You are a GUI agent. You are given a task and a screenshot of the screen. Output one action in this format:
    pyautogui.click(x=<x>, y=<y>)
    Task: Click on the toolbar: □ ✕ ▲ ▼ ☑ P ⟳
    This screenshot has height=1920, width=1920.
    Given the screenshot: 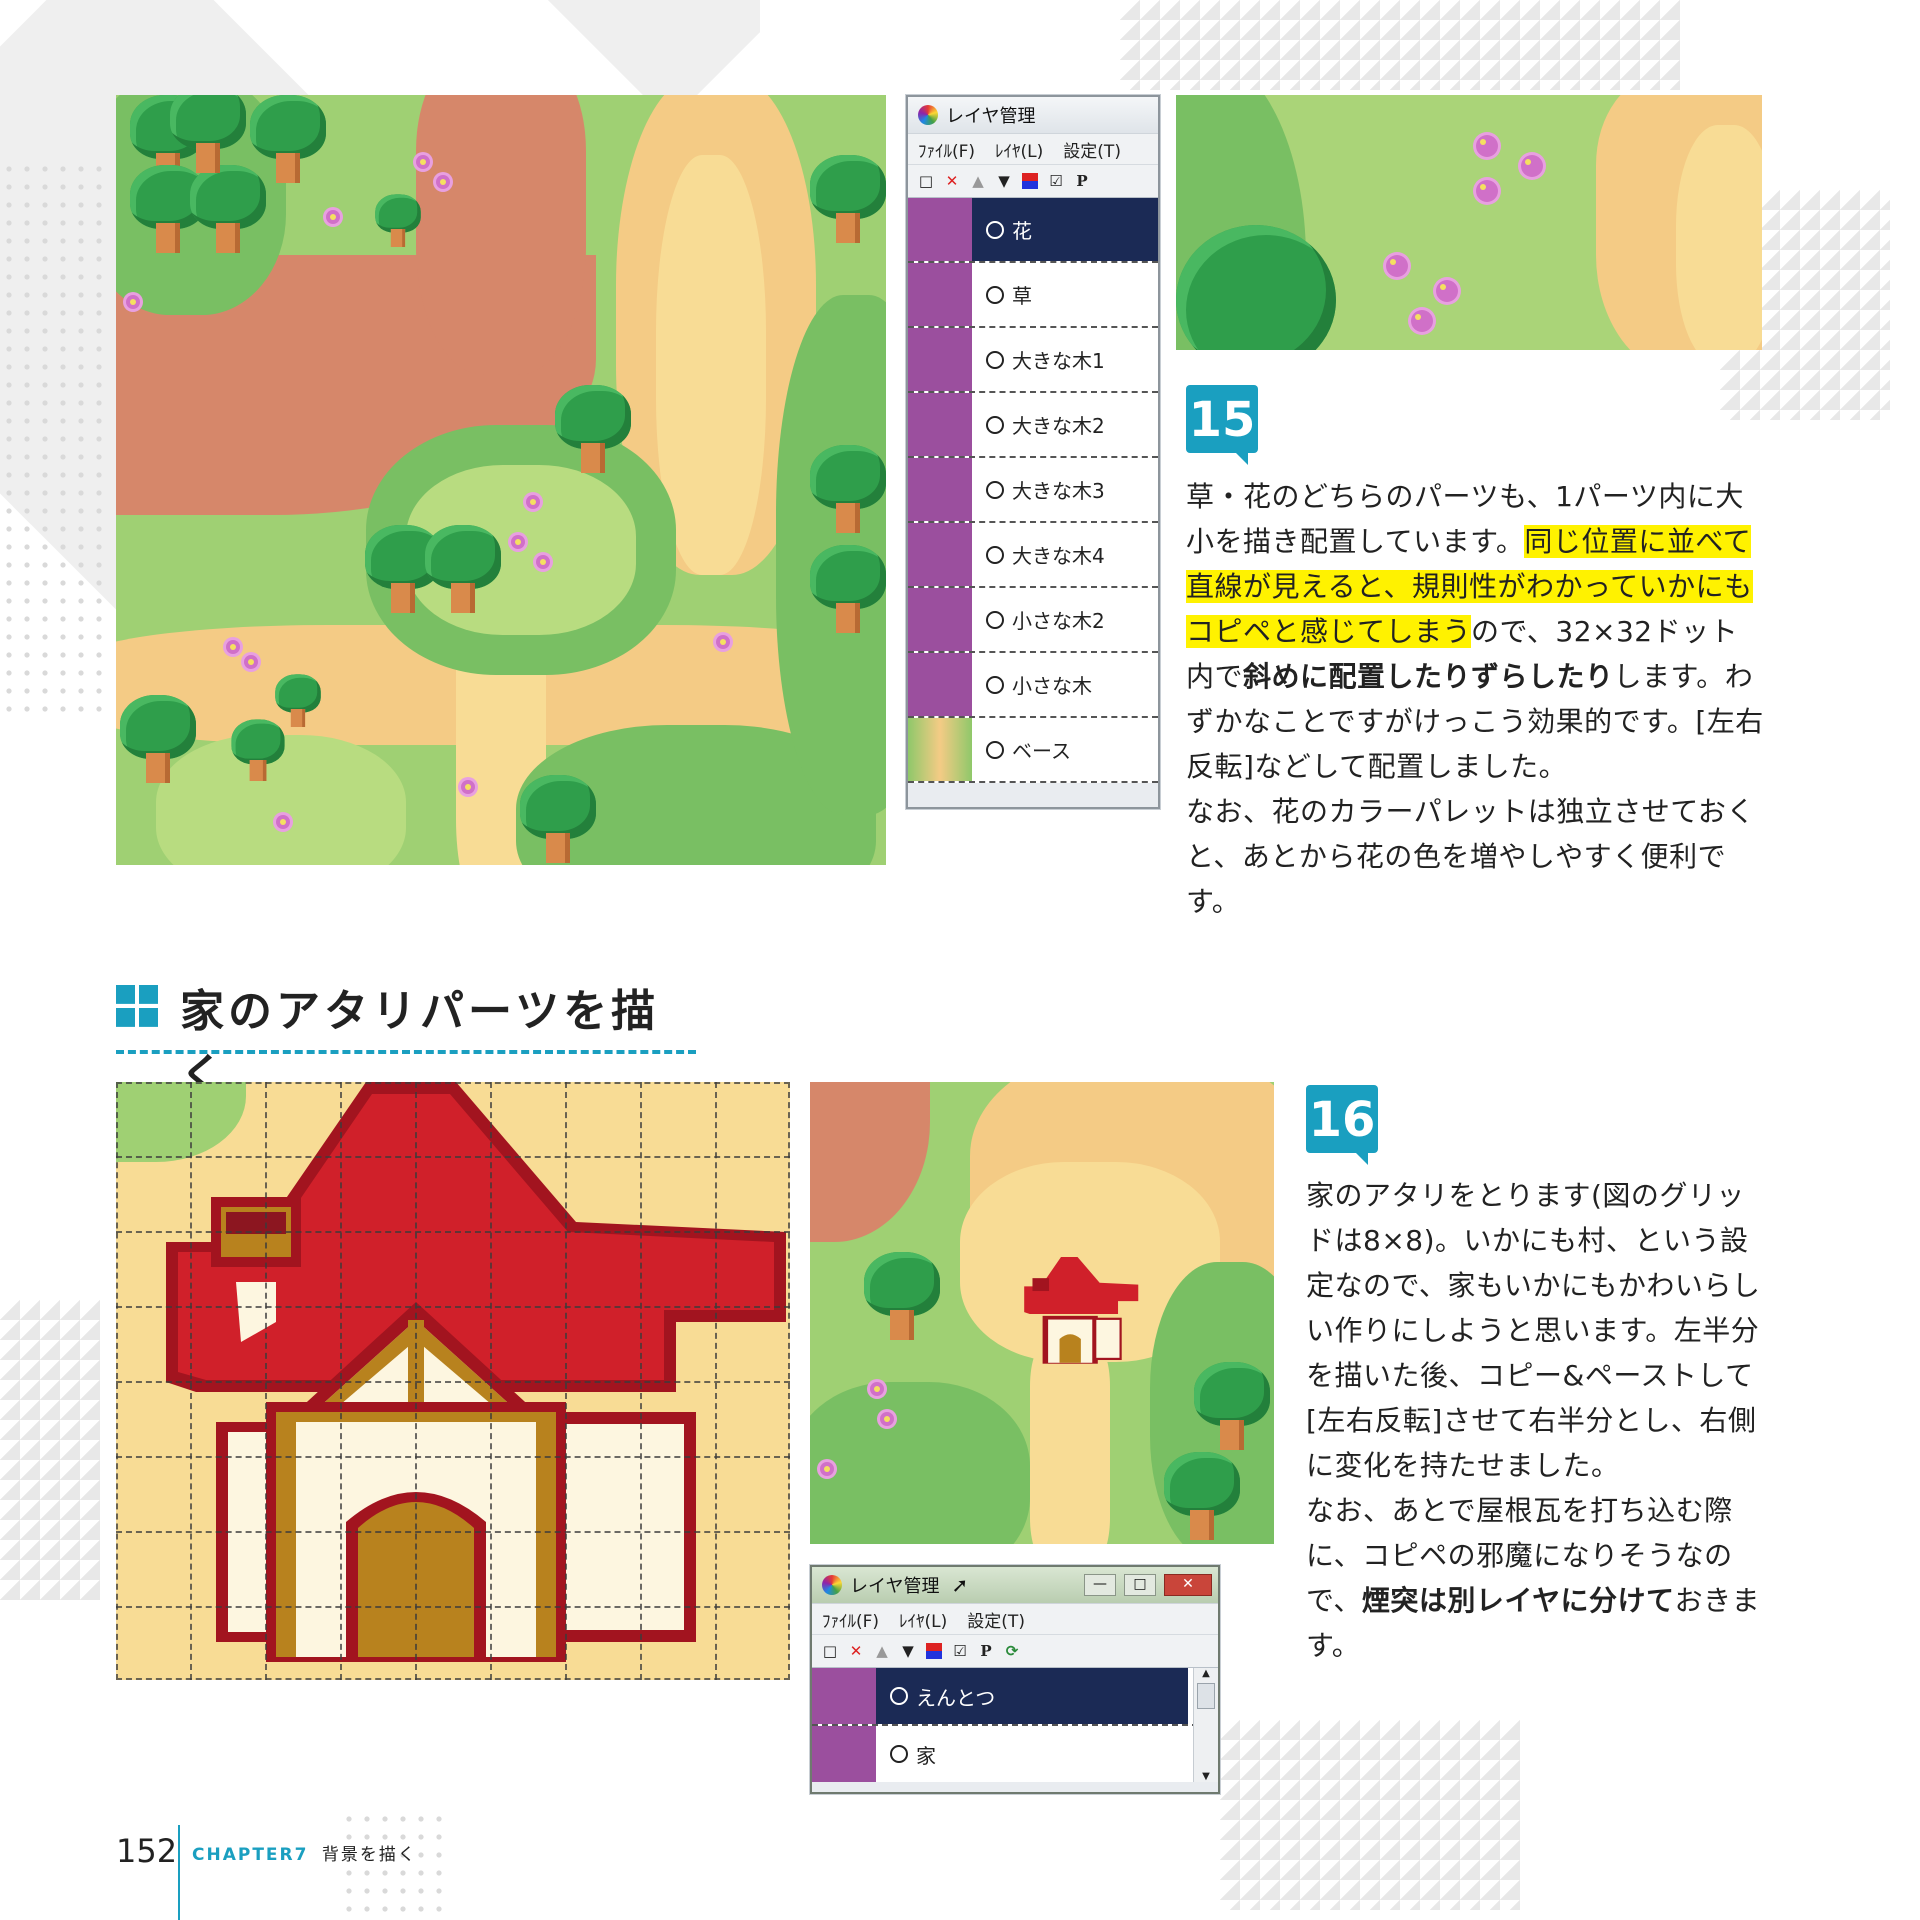 What is the action you would take?
    pyautogui.click(x=1015, y=1651)
    